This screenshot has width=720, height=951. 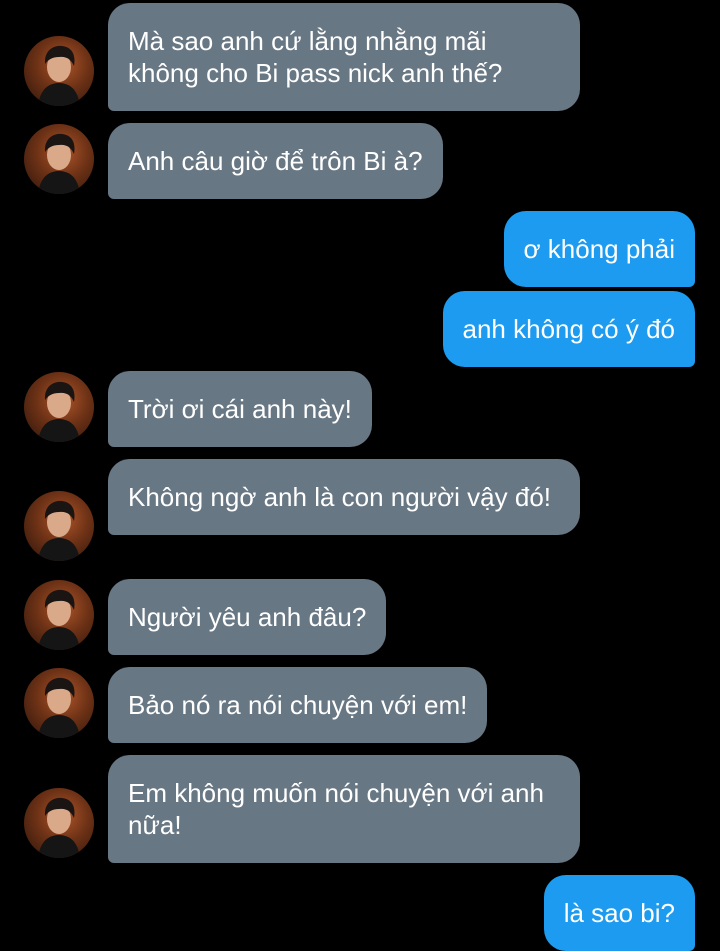 I want to click on incoming-message-bubble: Anh câu giờ để trôn Bi à?, so click(x=275, y=161).